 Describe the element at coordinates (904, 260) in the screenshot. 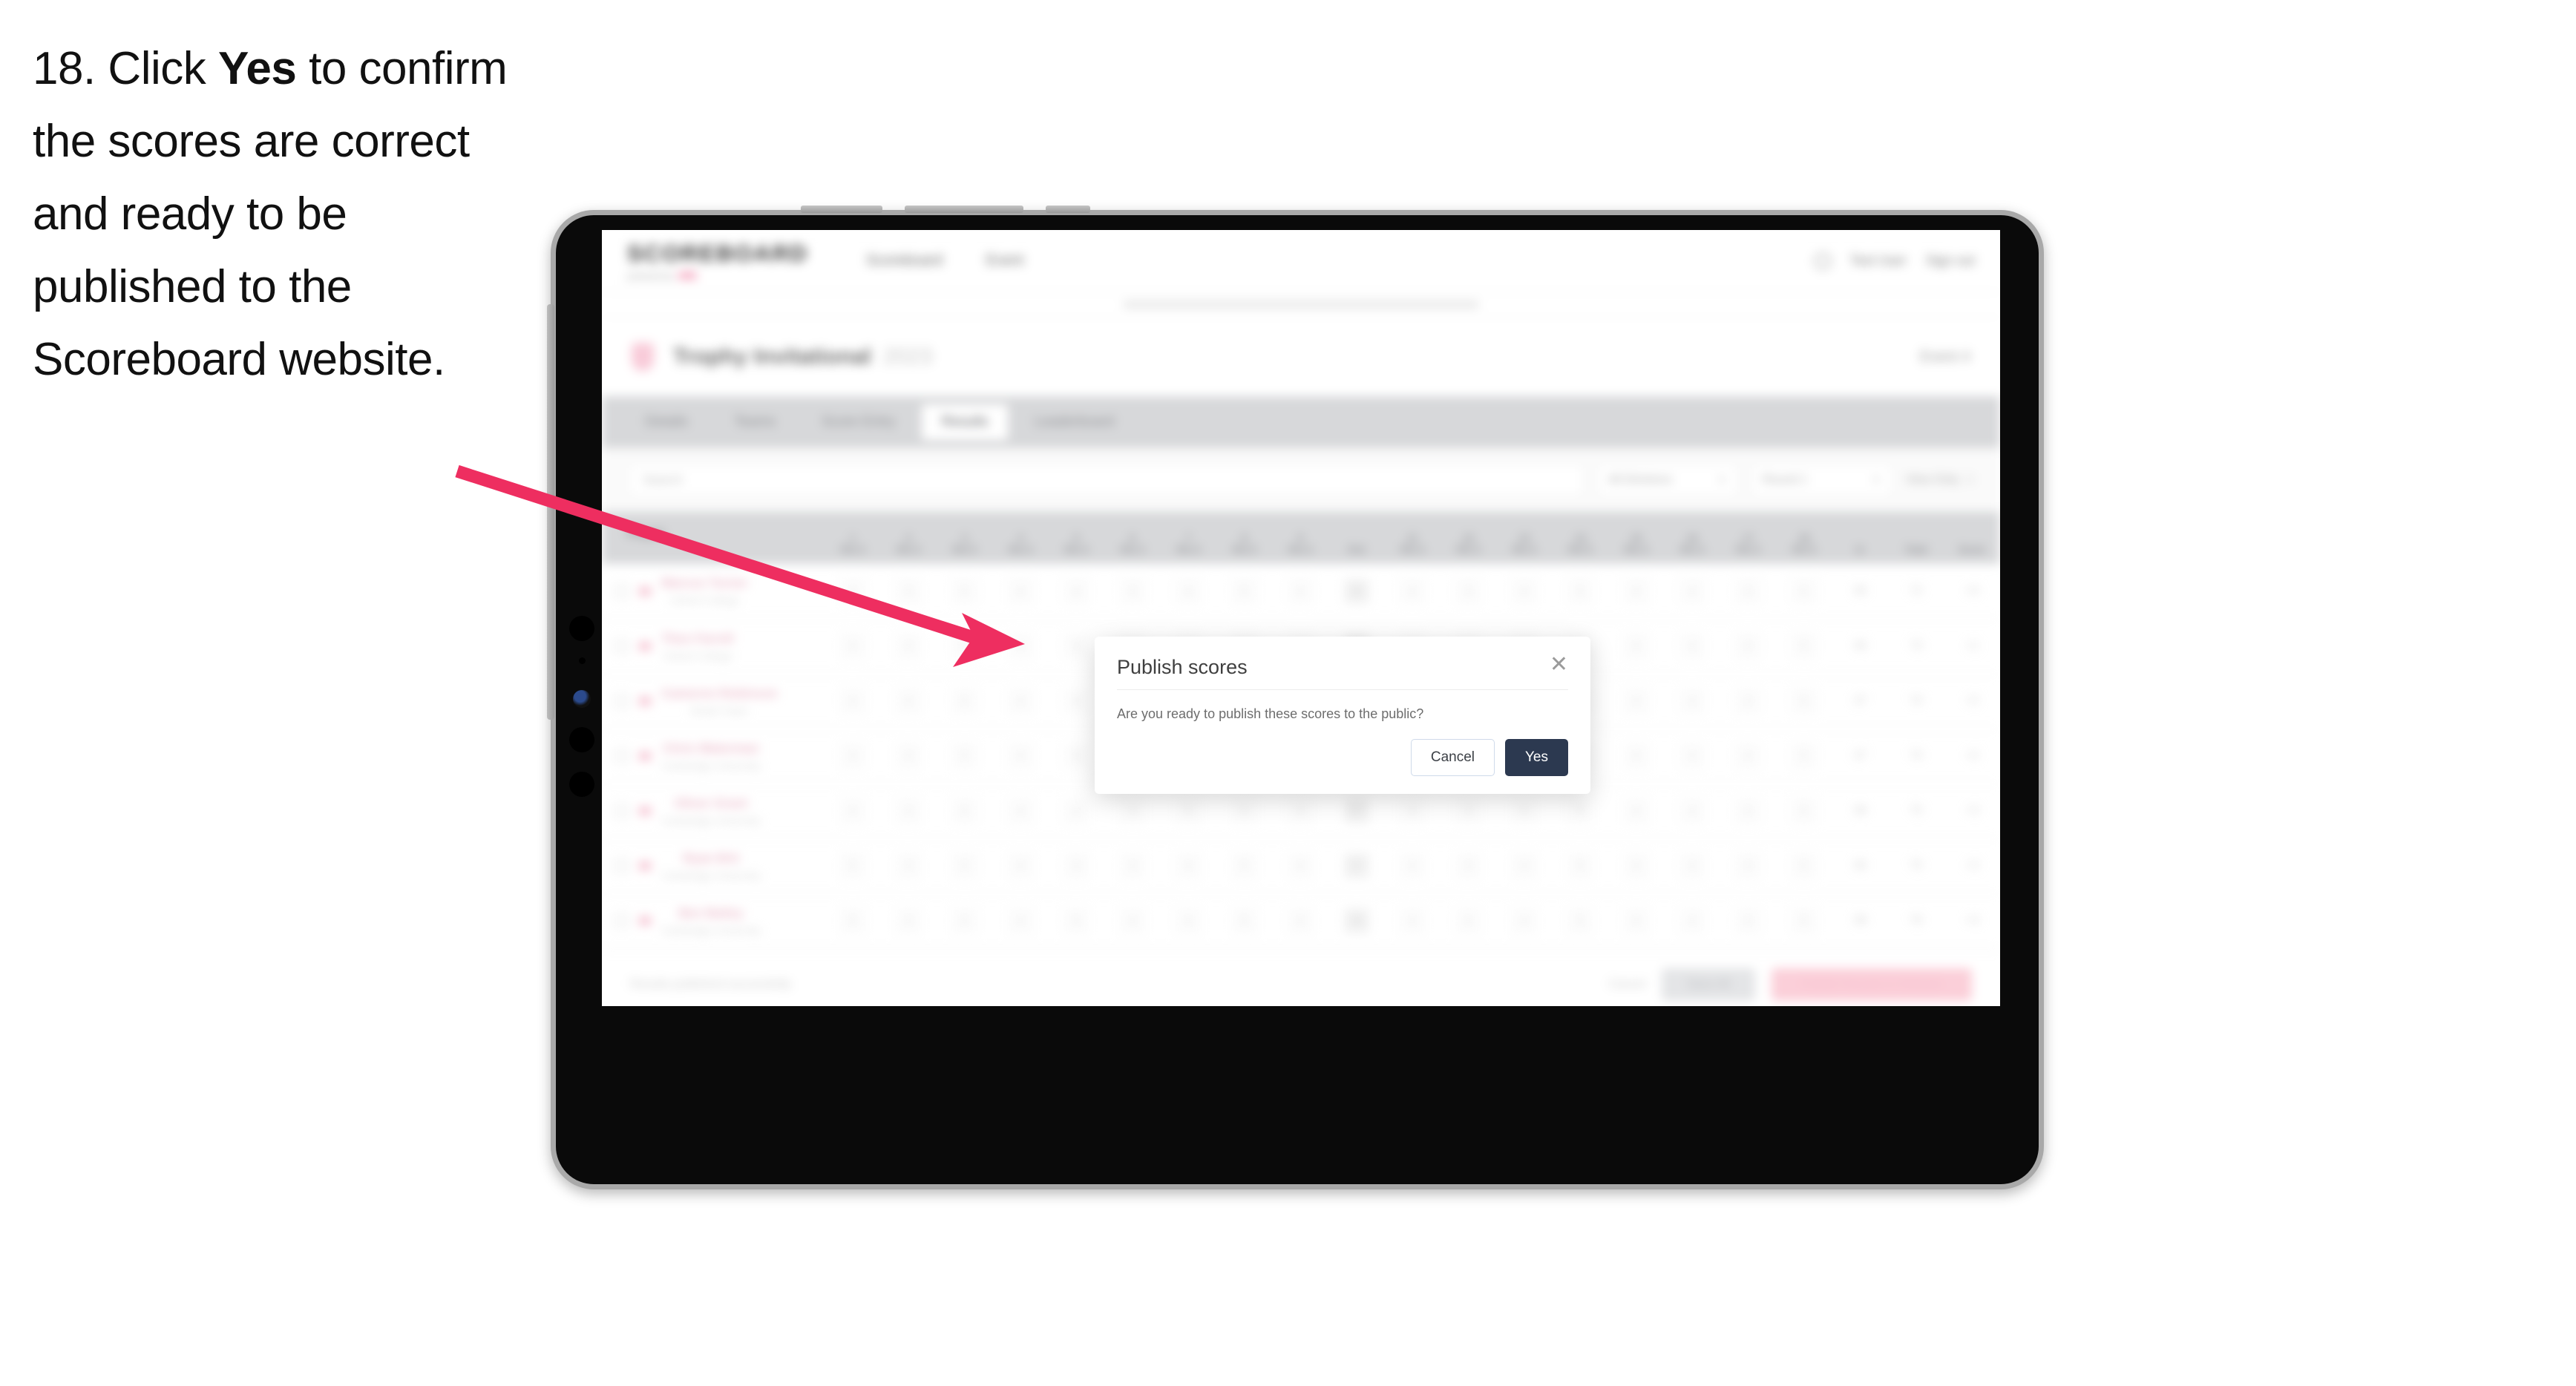

I see `nav-item-scoreboard: Scoreboard` at that location.